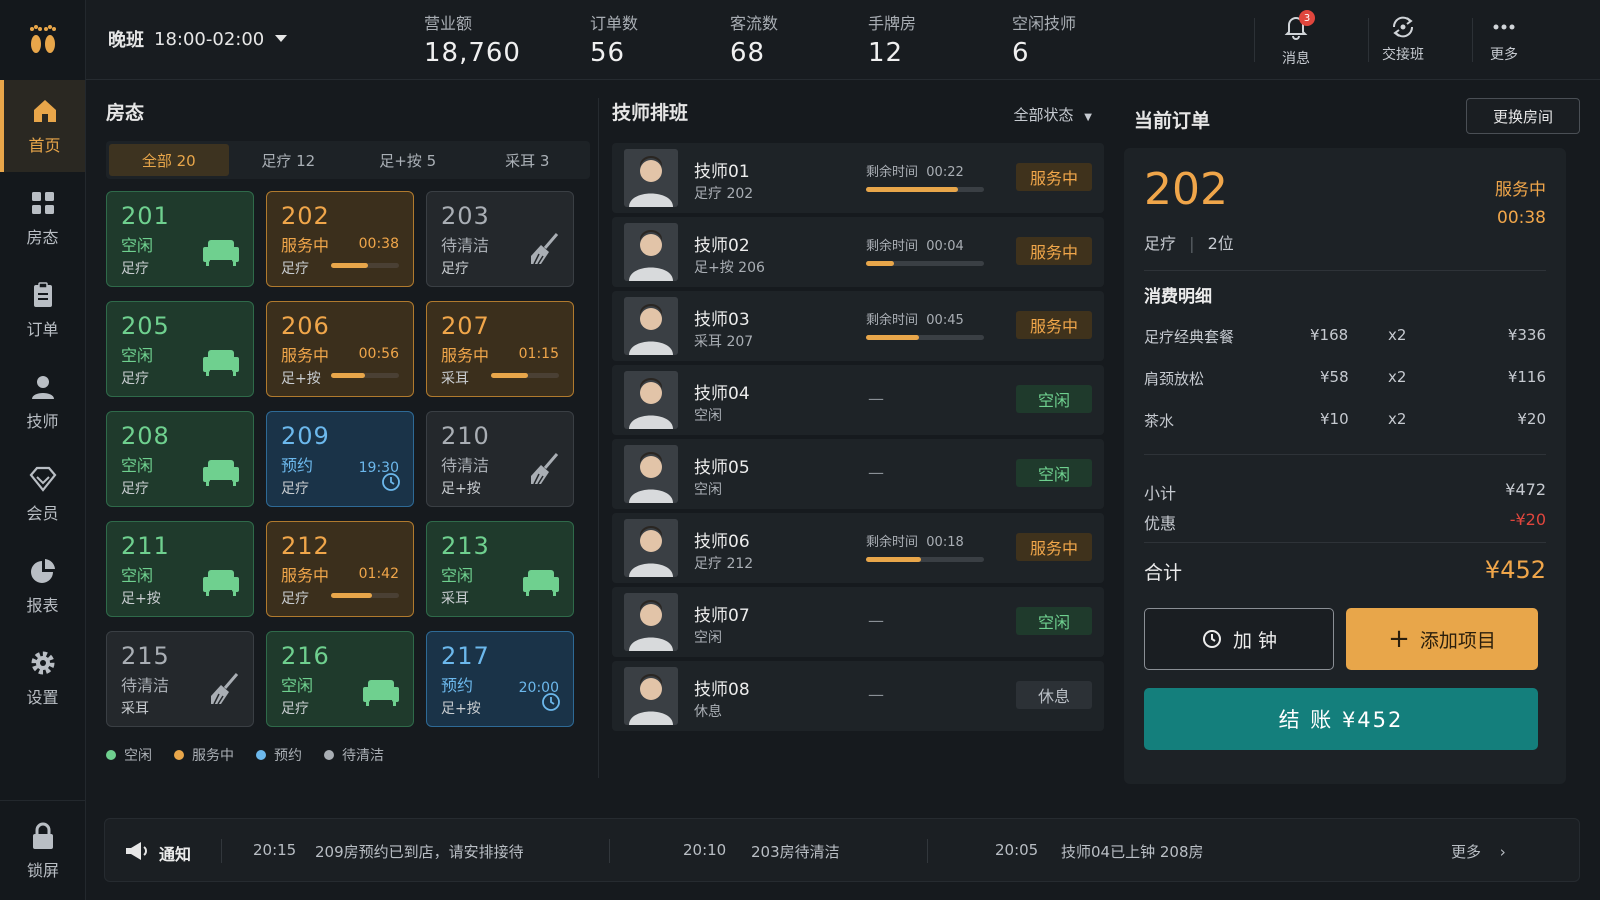 The image size is (1600, 900). What do you see at coordinates (180, 349) in the screenshot?
I see `room-card-205: 205 空闲 足疗` at bounding box center [180, 349].